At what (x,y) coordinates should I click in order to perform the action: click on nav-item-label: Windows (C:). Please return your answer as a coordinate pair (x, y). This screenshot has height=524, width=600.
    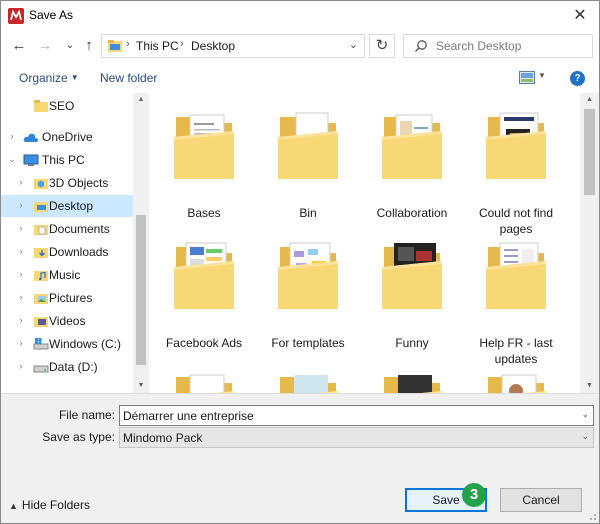
    Looking at the image, I should click on (85, 344).